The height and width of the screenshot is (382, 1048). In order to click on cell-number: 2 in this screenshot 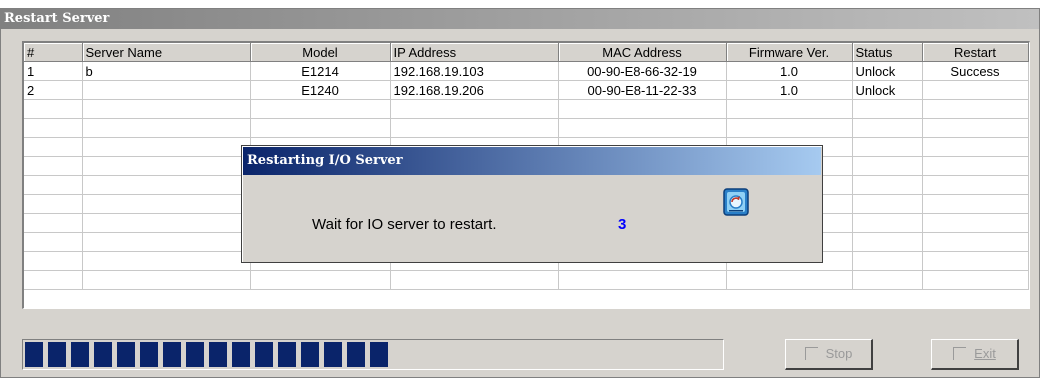, I will do `click(53, 90)`.